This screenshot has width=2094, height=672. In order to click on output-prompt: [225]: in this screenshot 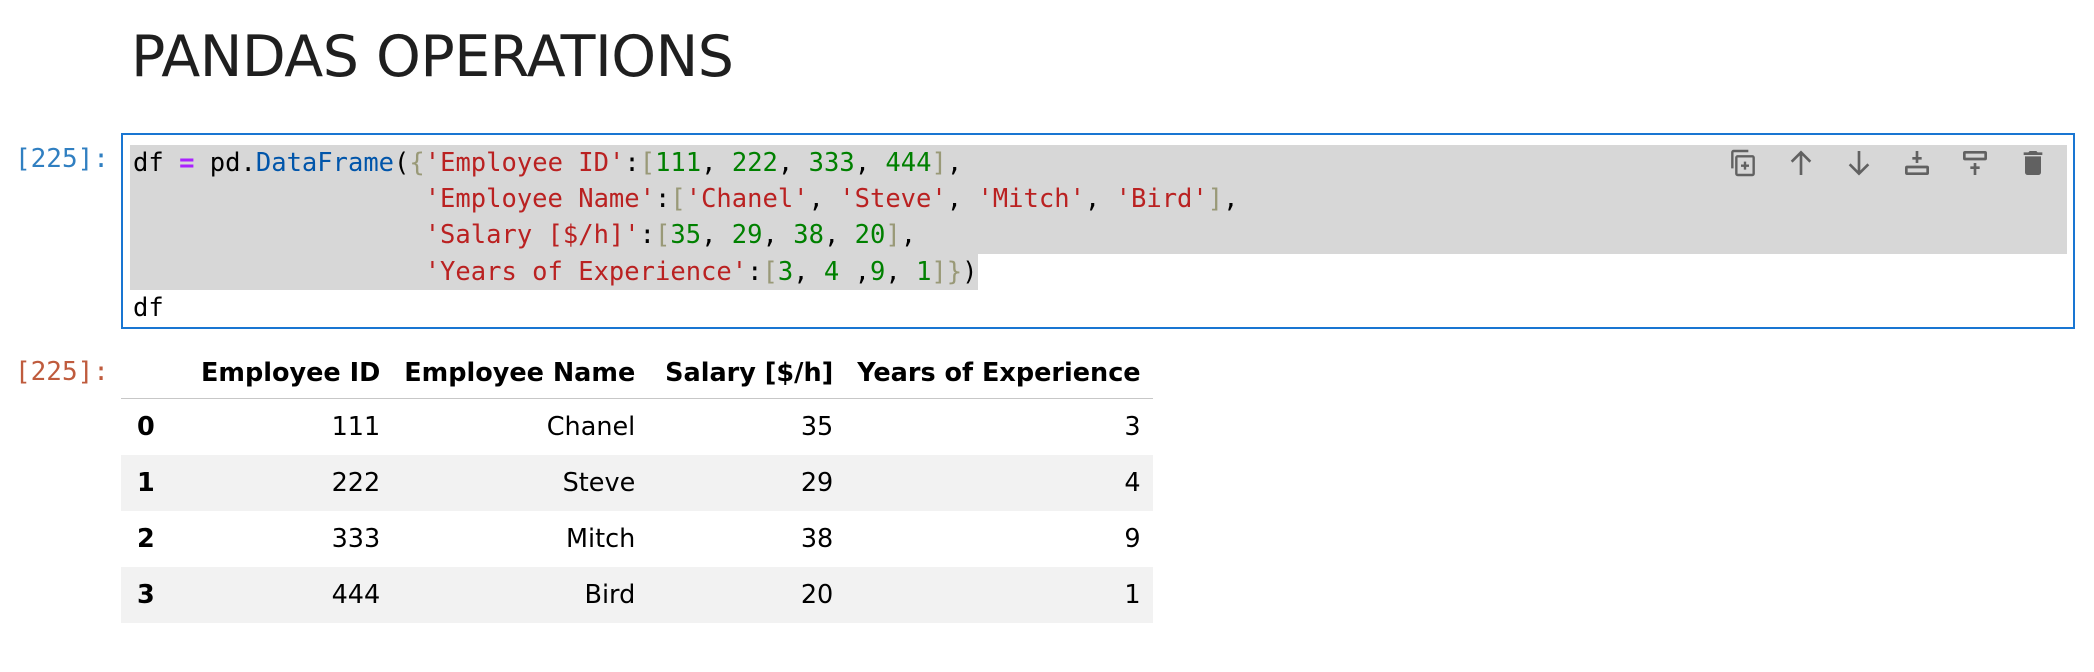, I will do `click(62, 372)`.